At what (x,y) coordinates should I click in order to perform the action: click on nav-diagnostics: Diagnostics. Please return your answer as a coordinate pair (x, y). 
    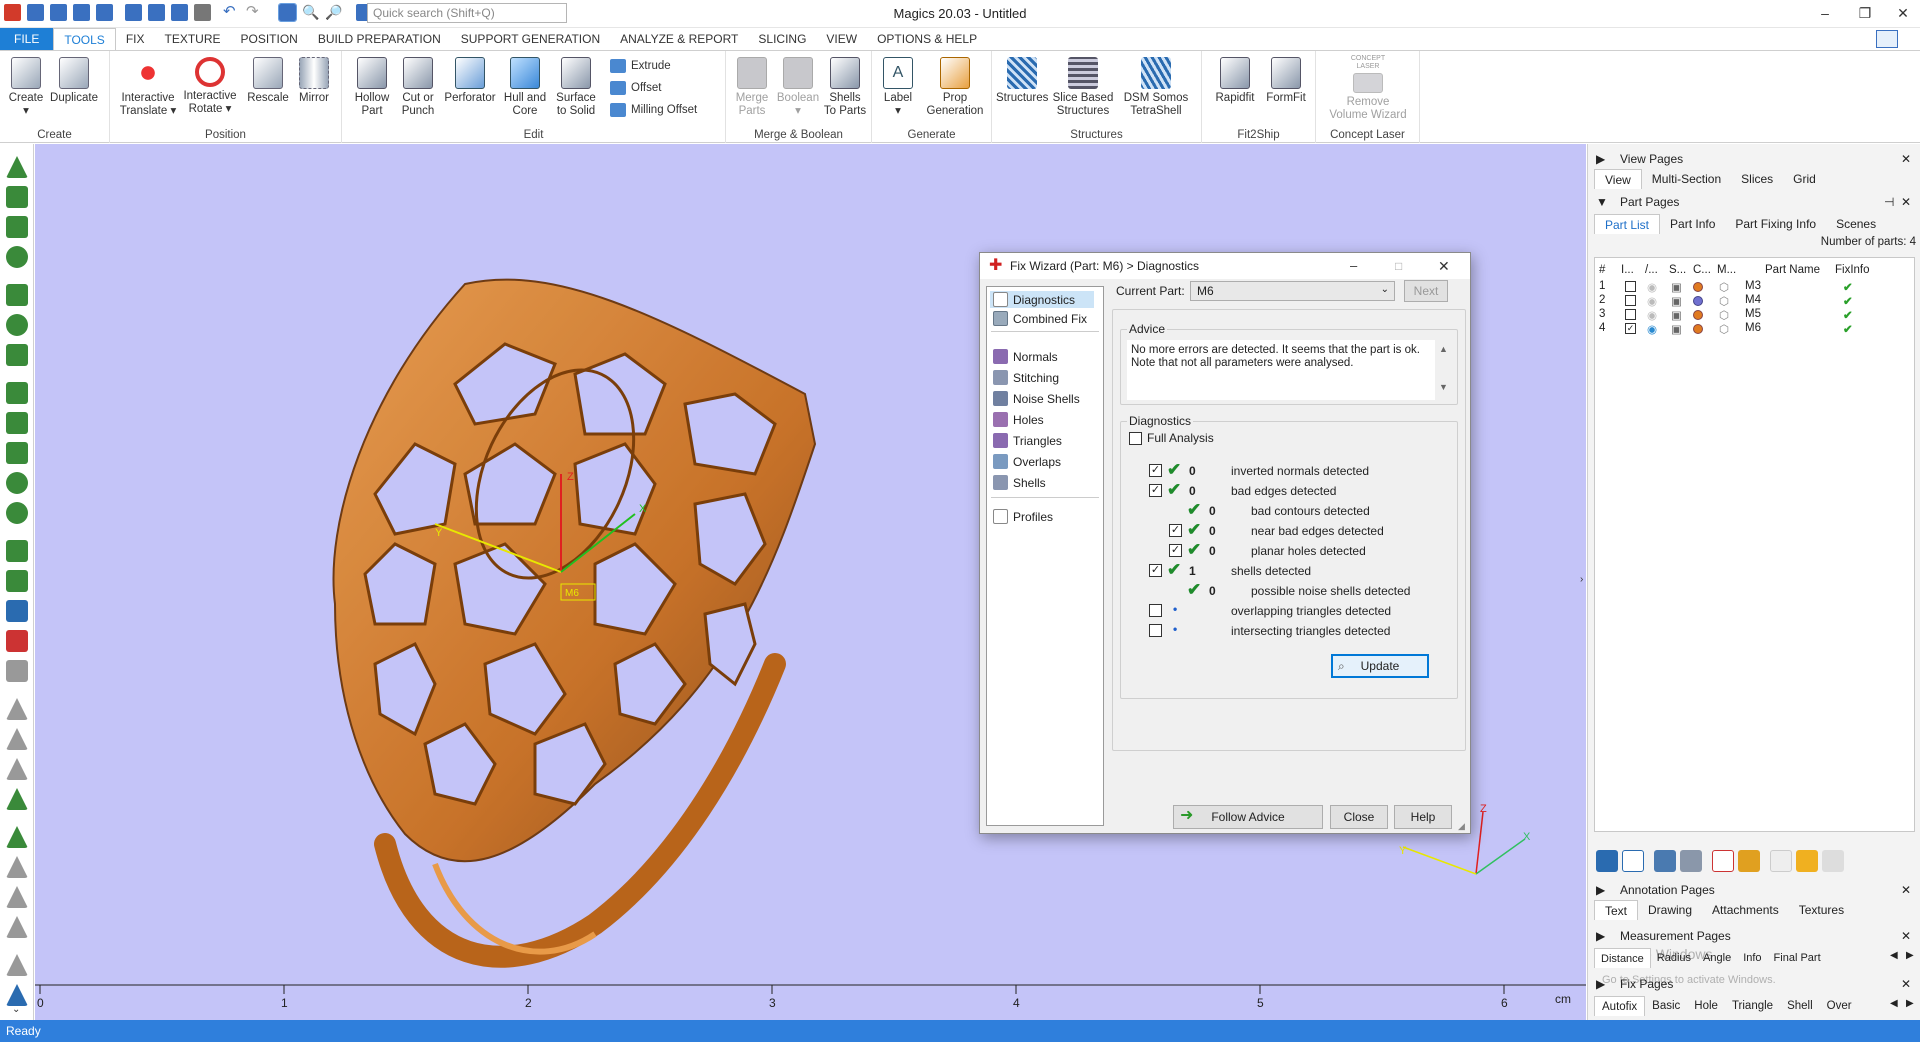
    Looking at the image, I should click on (1042, 299).